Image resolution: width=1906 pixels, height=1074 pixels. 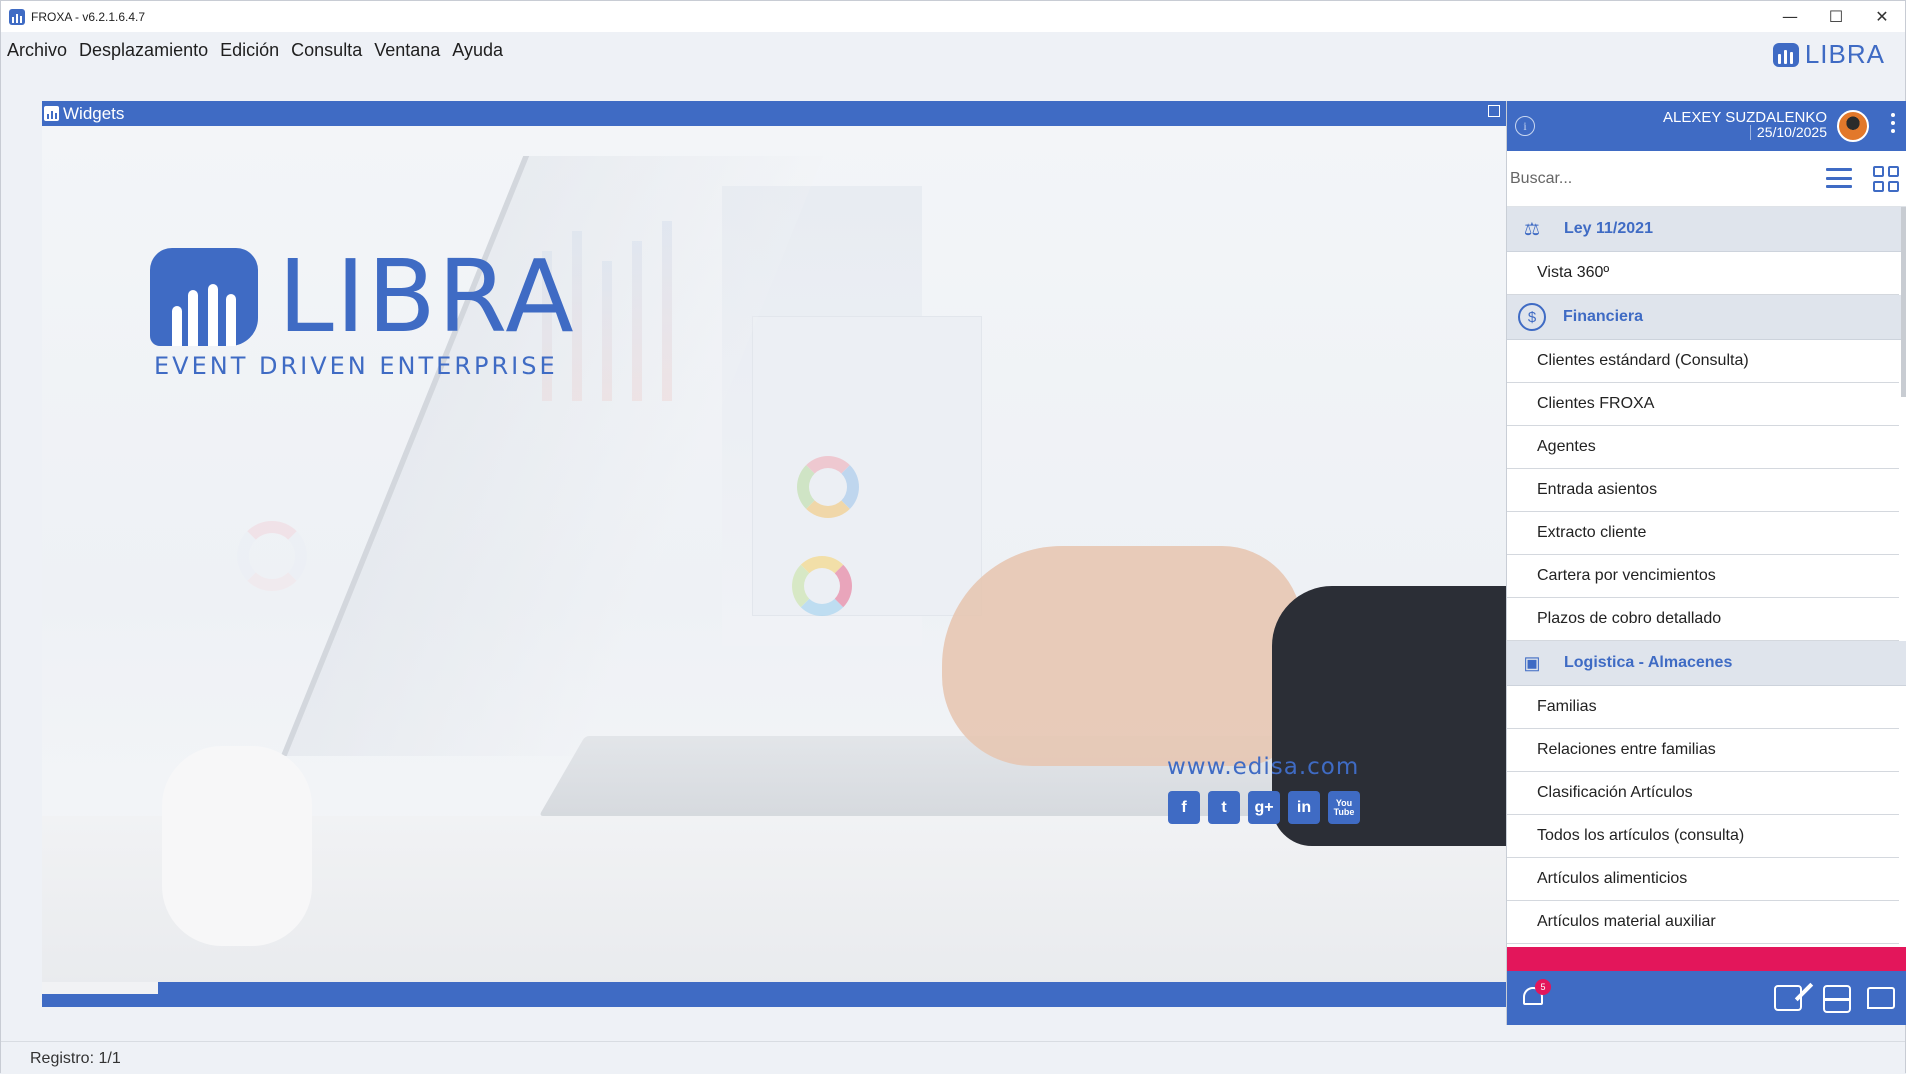 I want to click on menu-edicion: Edición, so click(x=249, y=50).